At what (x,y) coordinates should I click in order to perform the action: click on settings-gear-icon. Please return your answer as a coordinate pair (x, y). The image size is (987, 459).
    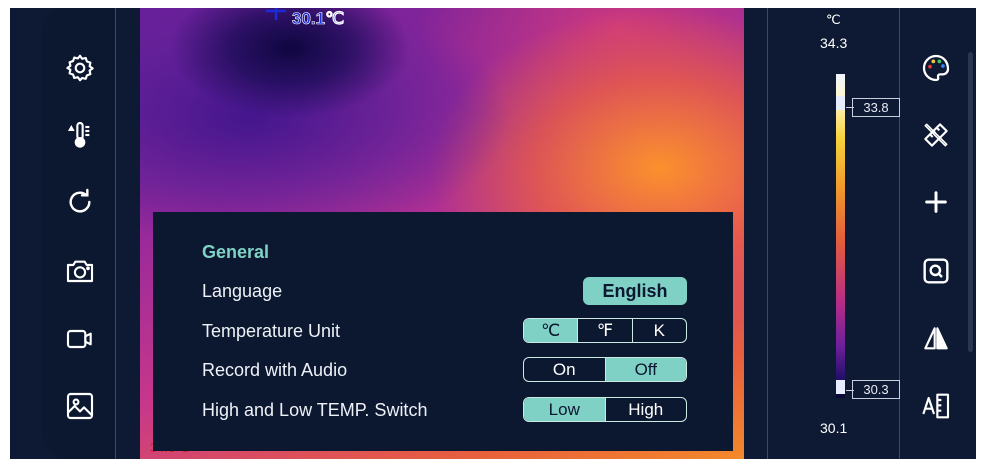
    Looking at the image, I should click on (80, 68).